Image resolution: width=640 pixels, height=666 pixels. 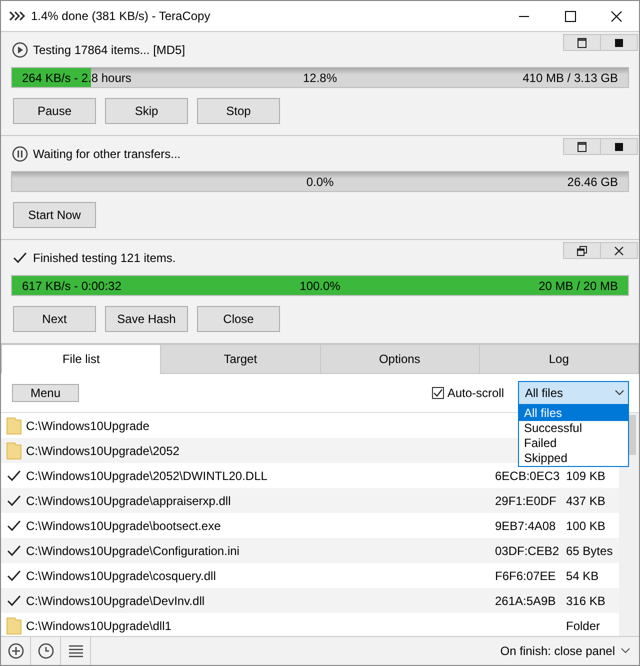 I want to click on progress-percent: 12.8%, so click(x=320, y=77).